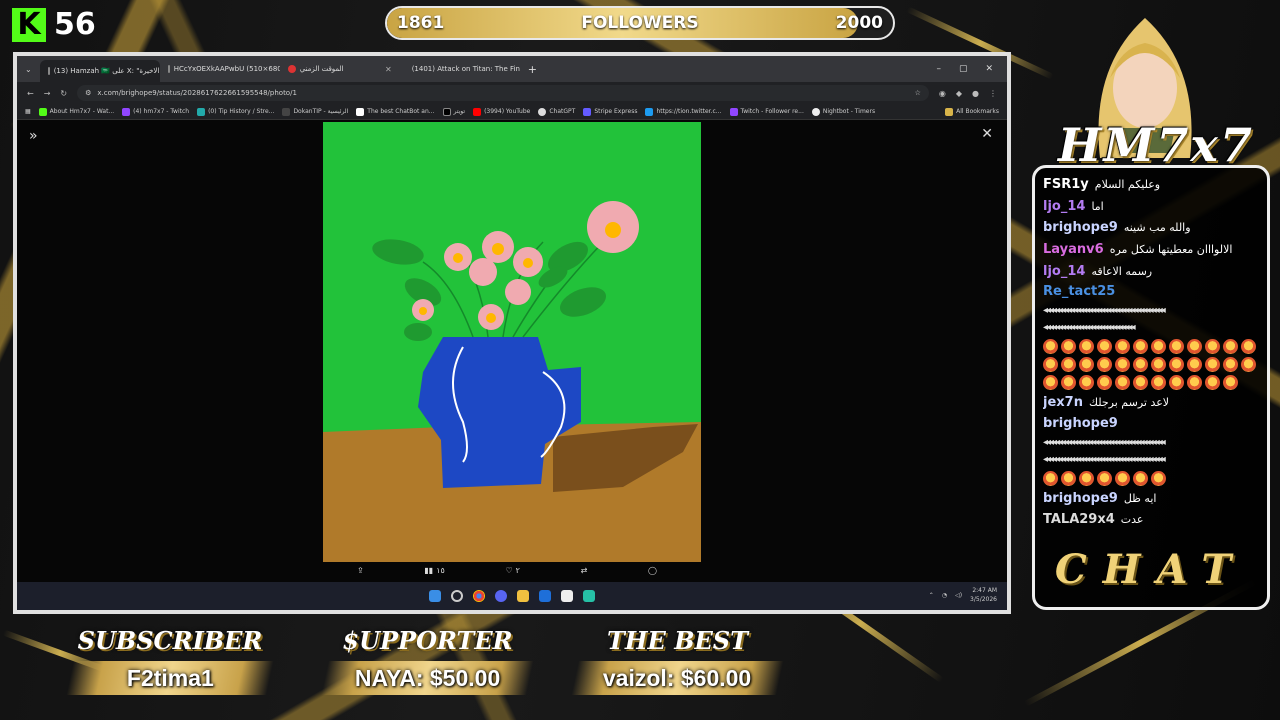  I want to click on tab-search-icon: ⌄, so click(28, 69).